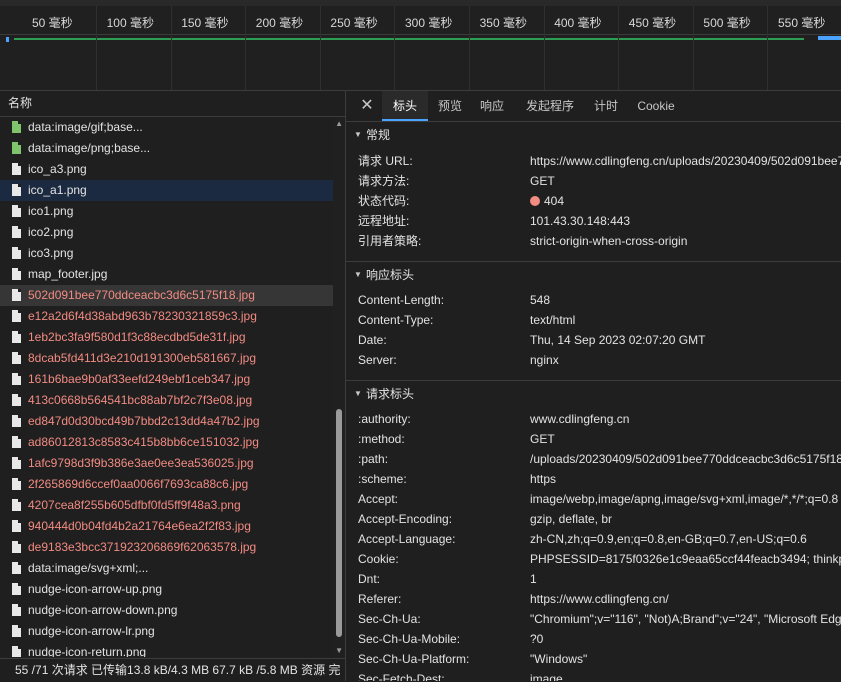 The height and width of the screenshot is (682, 841). I want to click on request-row: ed847d0d30bcd49b7bbd2c13dd4a47b2.jpg, so click(172, 421).